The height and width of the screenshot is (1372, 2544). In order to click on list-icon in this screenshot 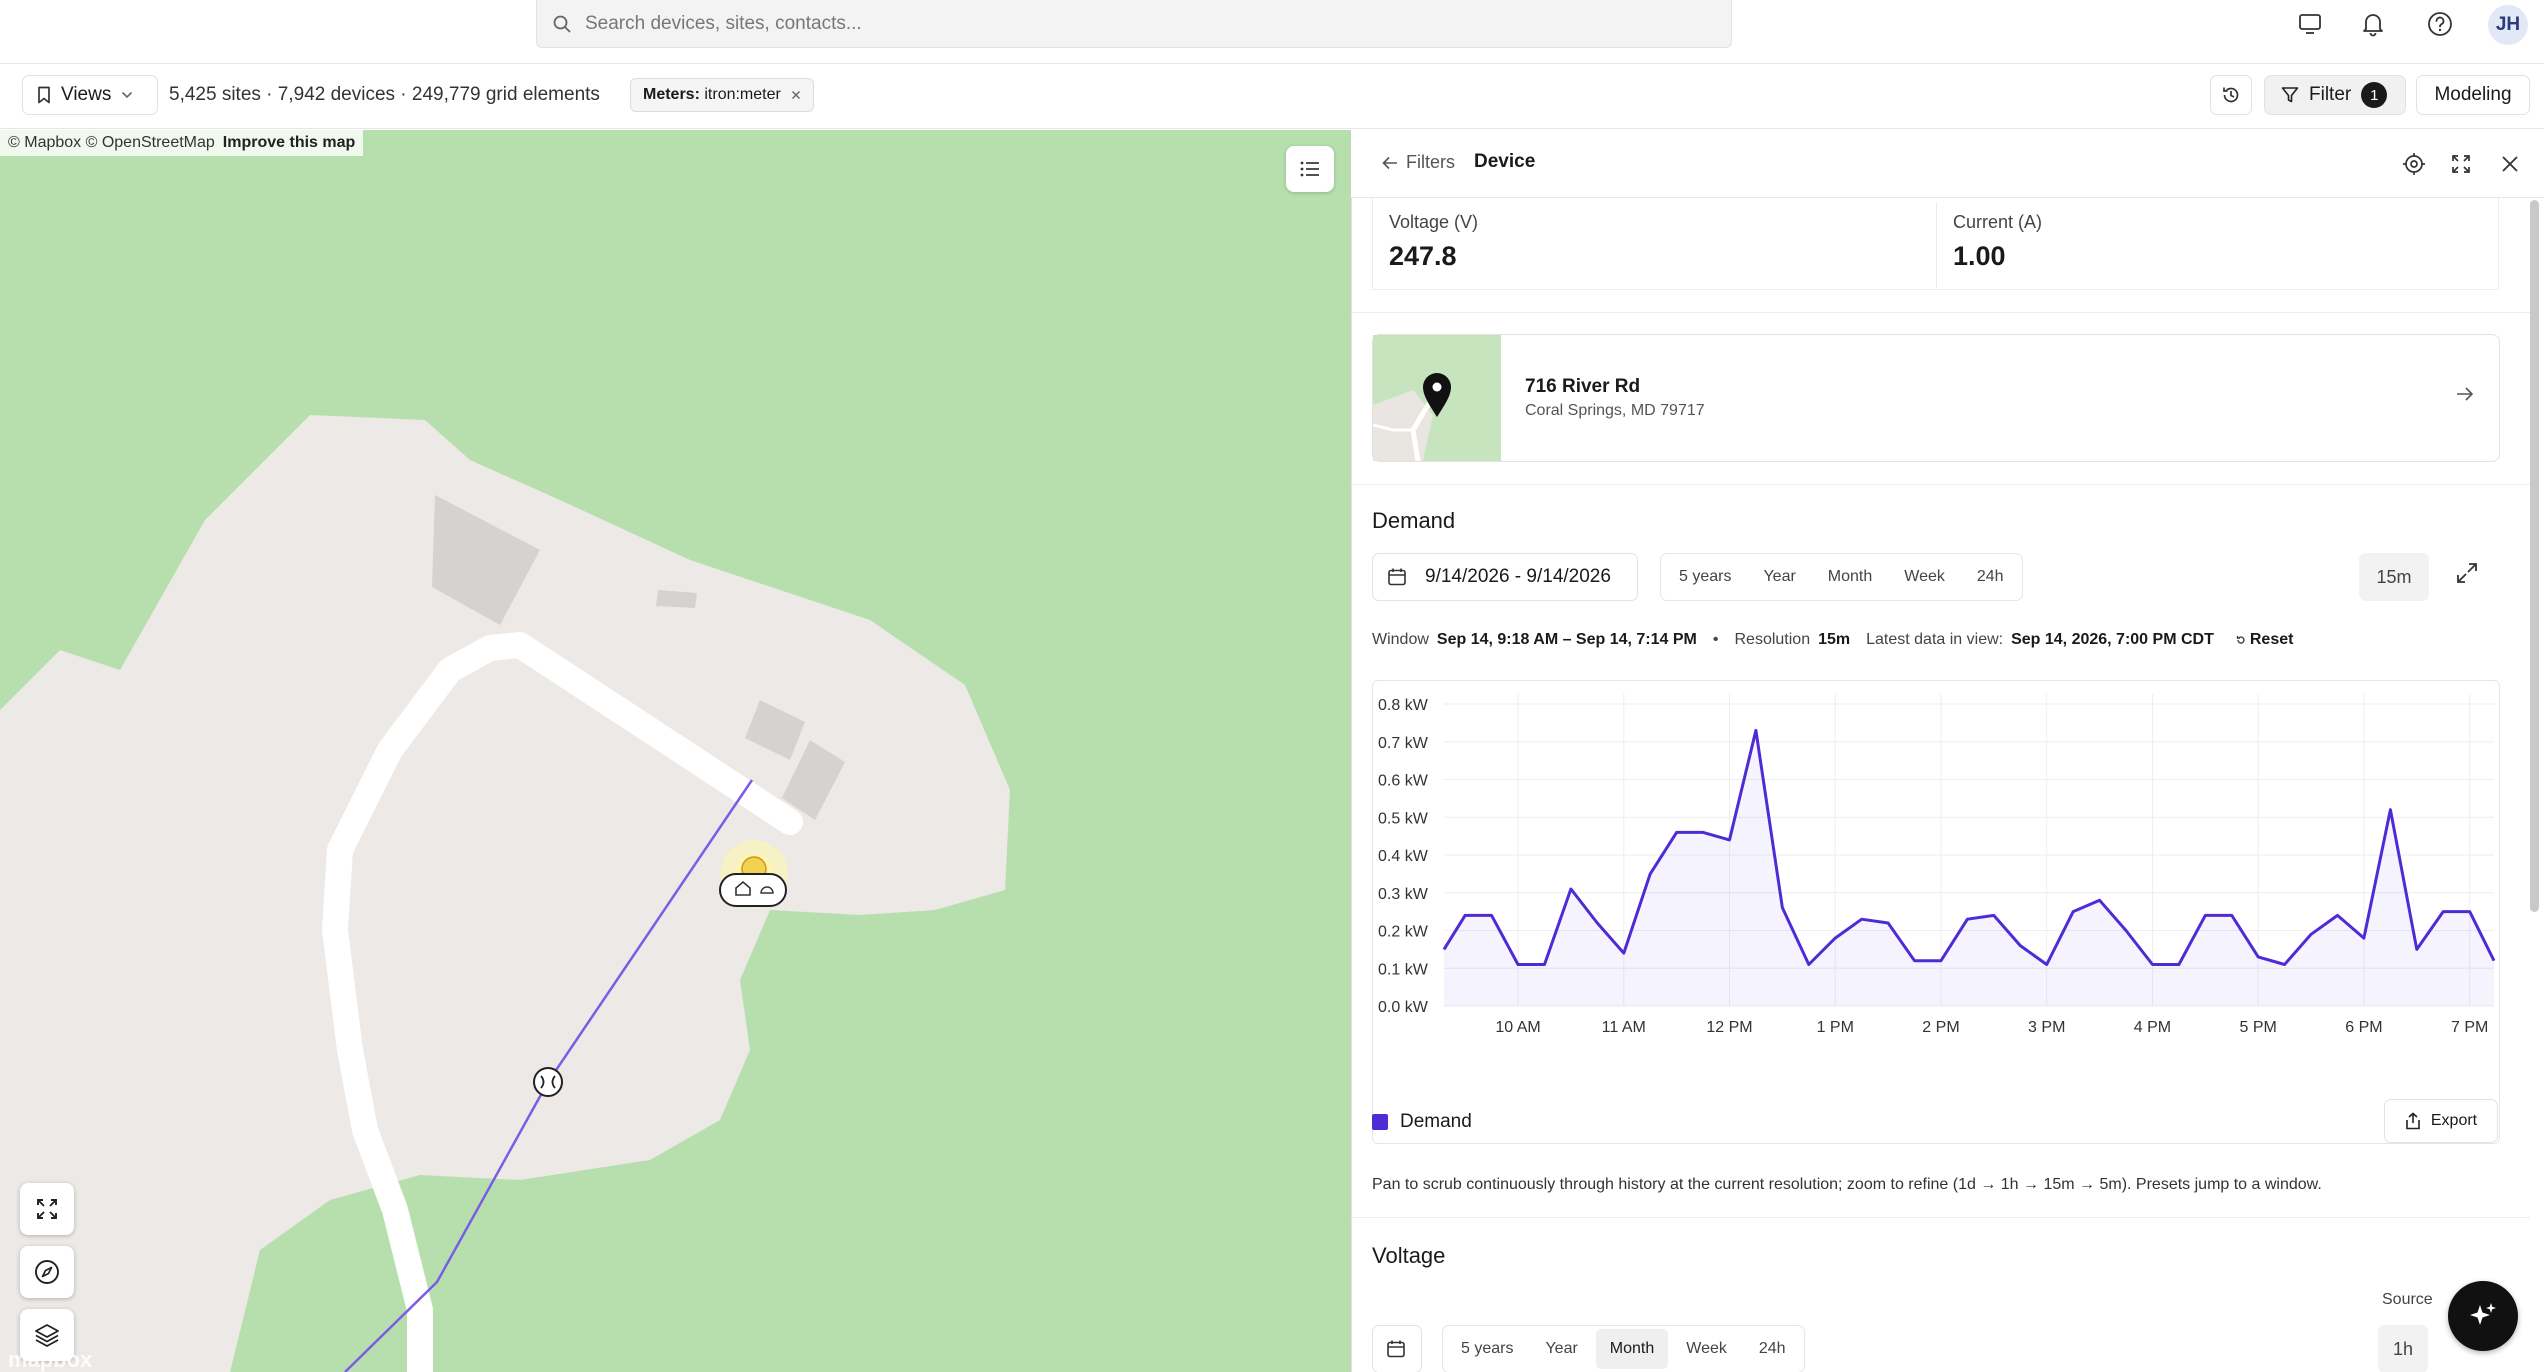, I will do `click(1310, 169)`.